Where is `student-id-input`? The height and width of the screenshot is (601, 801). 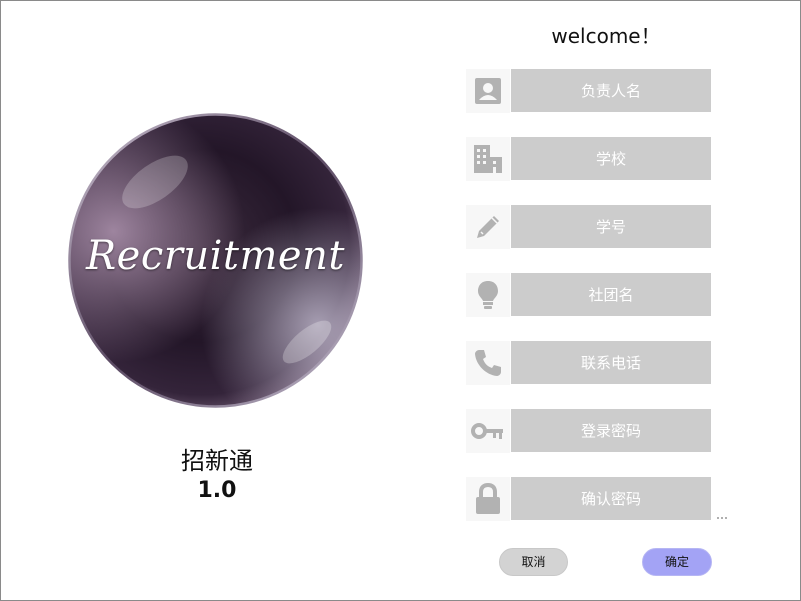 student-id-input is located at coordinates (611, 226).